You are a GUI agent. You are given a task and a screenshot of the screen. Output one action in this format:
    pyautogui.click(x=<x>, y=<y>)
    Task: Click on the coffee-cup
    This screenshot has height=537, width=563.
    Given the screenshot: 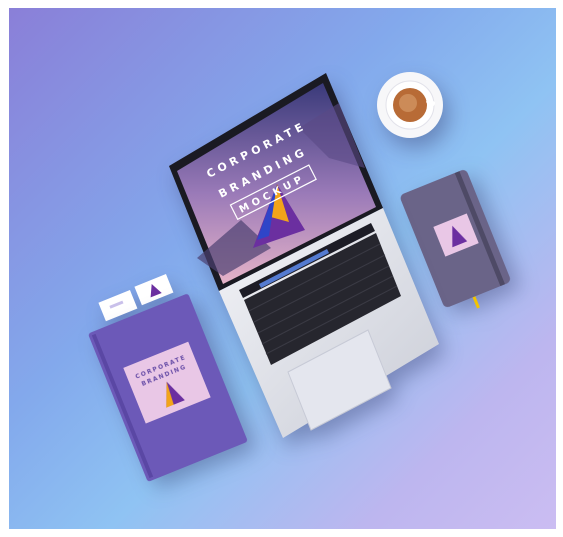 What is the action you would take?
    pyautogui.click(x=410, y=105)
    